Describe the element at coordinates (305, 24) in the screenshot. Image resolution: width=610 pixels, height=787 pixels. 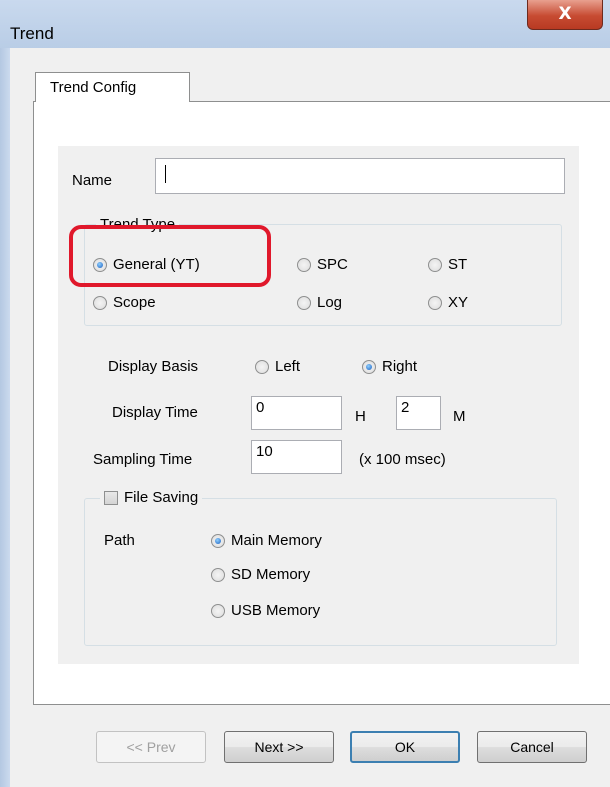
I see `title-bar: Trend X` at that location.